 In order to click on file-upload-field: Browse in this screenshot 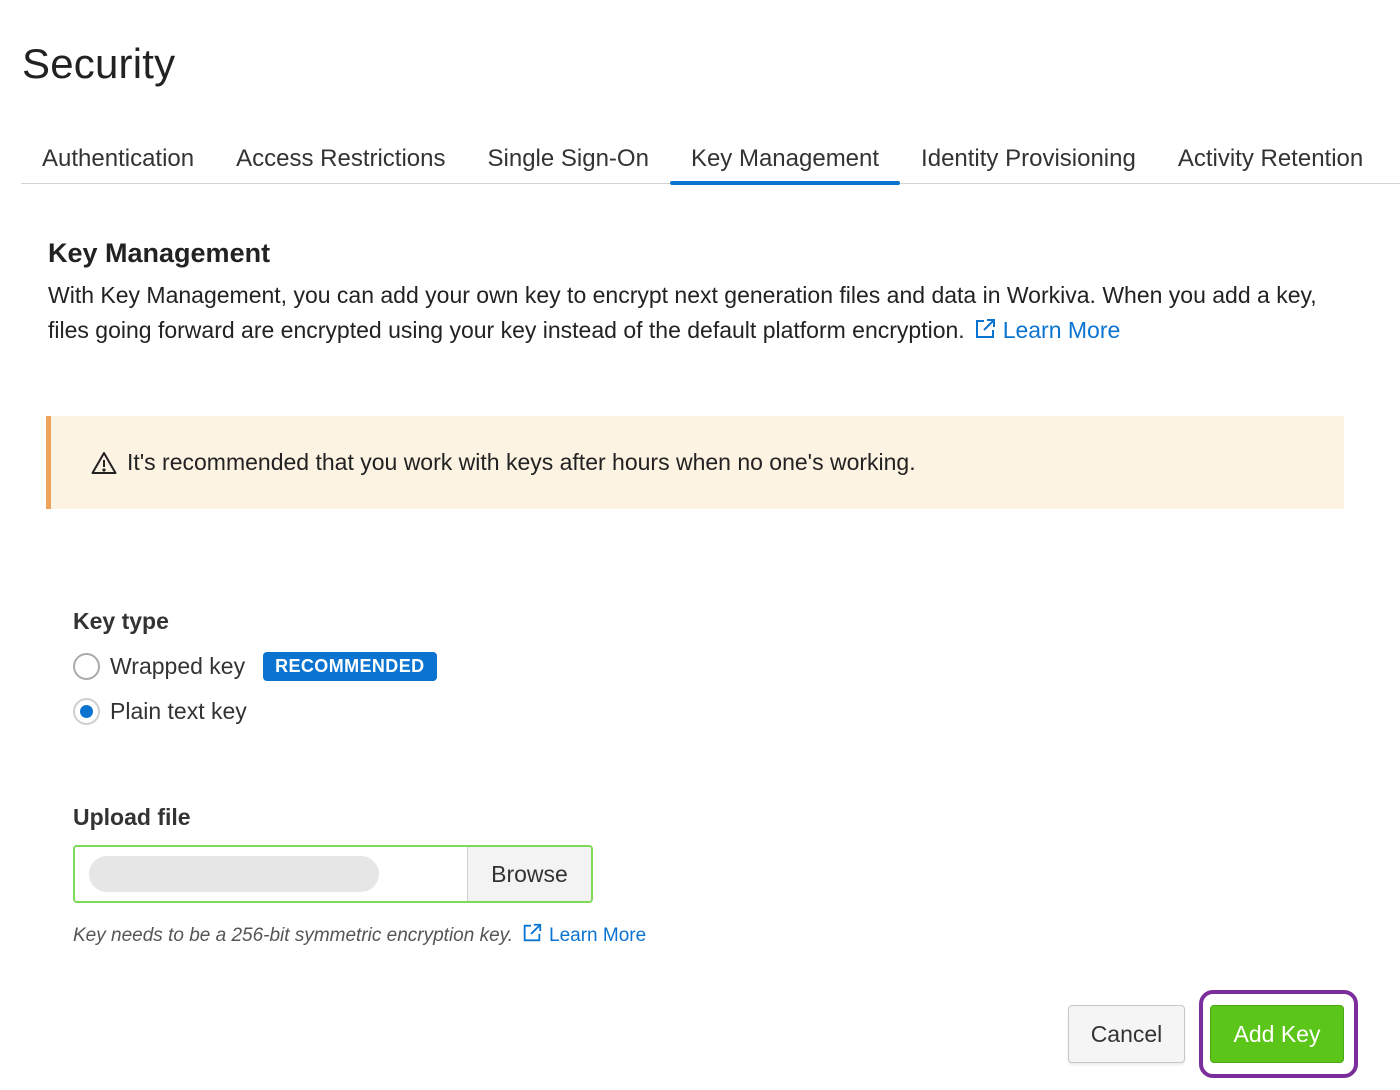, I will do `click(333, 874)`.